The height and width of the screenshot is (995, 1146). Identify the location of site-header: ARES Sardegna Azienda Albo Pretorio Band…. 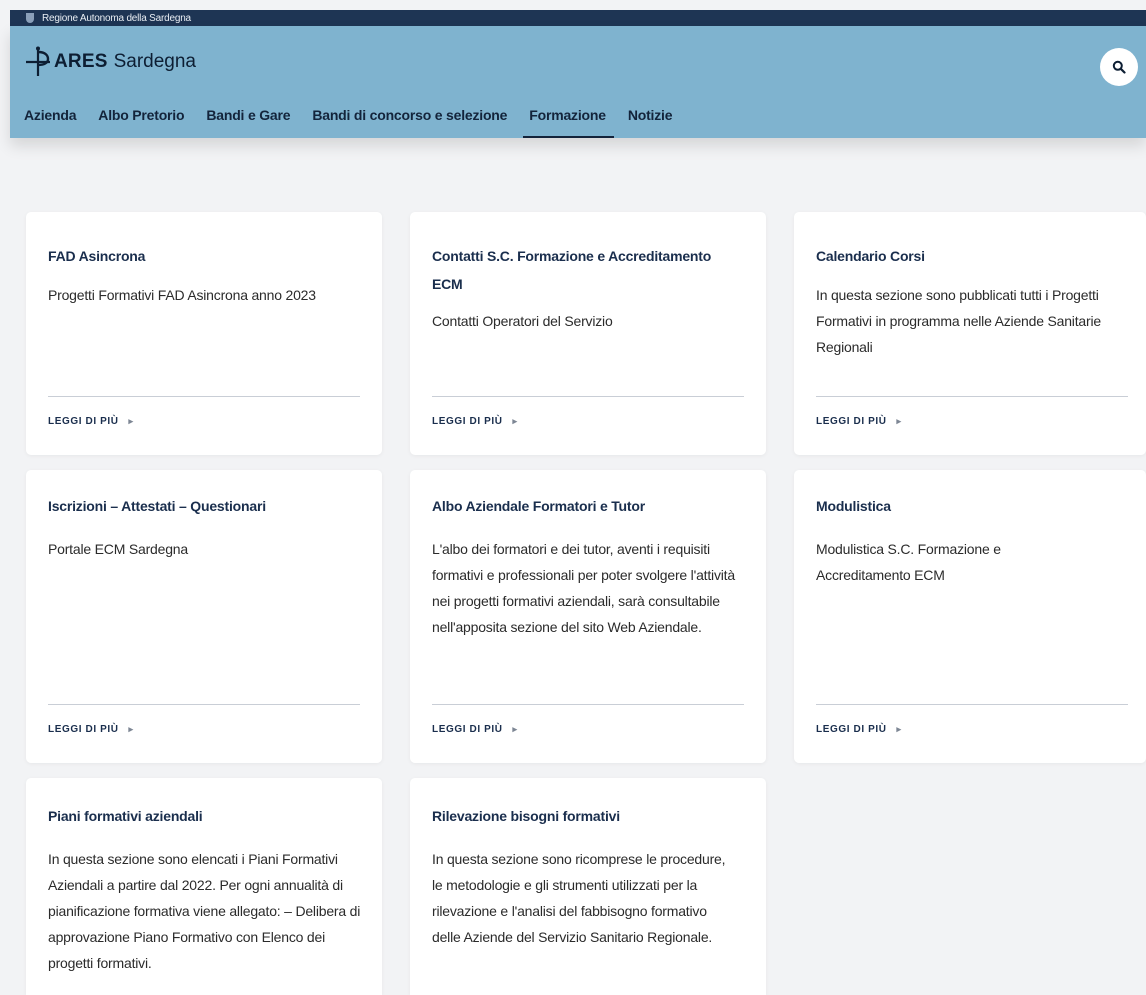
(578, 82).